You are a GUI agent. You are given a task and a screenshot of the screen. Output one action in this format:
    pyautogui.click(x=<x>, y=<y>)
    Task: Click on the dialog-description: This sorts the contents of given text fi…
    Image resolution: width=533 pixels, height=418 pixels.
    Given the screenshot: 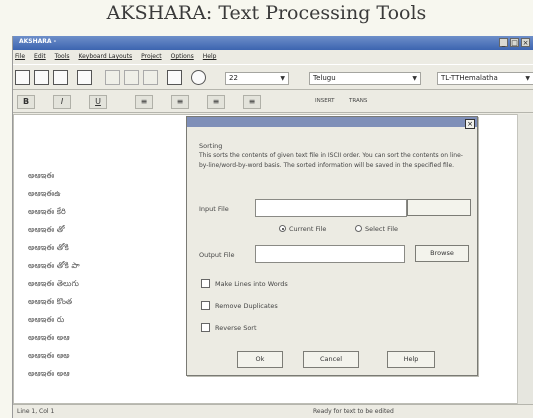 What is the action you would take?
    pyautogui.click(x=331, y=160)
    